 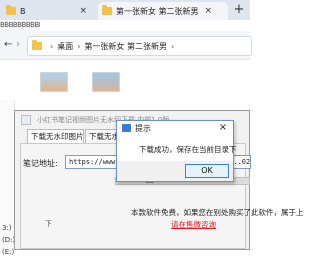 What do you see at coordinates (55, 136) in the screenshot?
I see `tab-download-images: 下载无水印图片` at bounding box center [55, 136].